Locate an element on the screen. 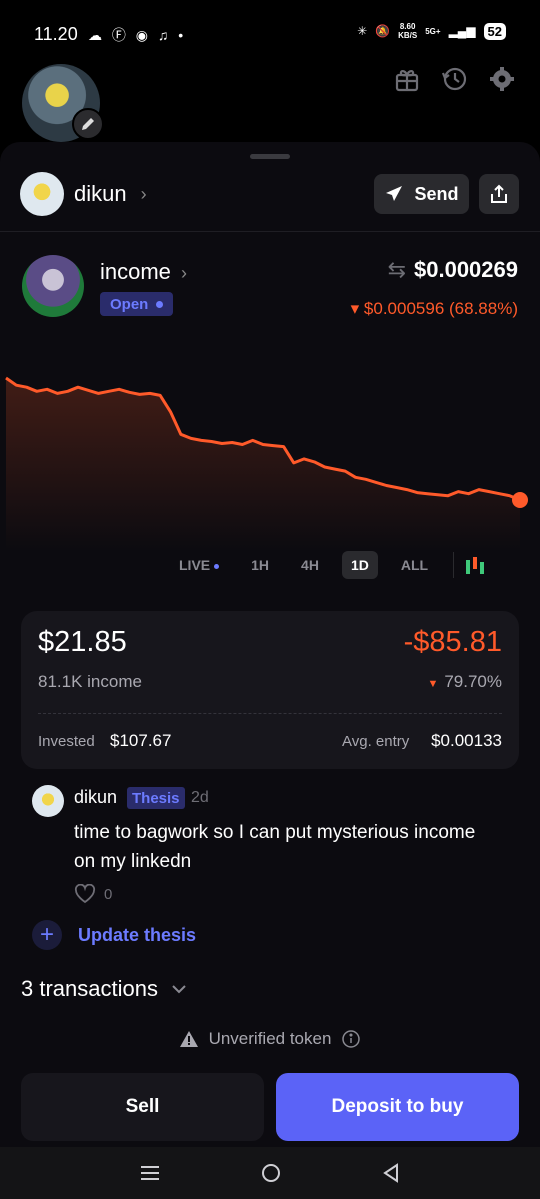  status-bar: 11.20 ☁ Ⓕ ◉ ♫ • ✳ 🔕 8.60 KB/S 5G+ ▂▄▆ 52 is located at coordinates (270, 30).